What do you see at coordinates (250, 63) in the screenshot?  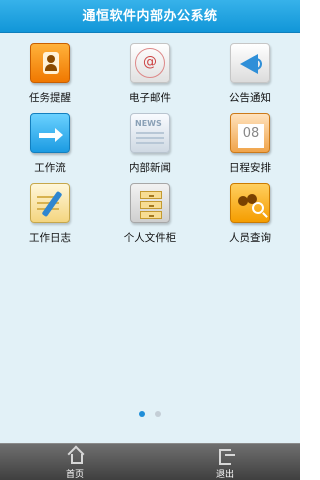 I see `announcement-icon` at bounding box center [250, 63].